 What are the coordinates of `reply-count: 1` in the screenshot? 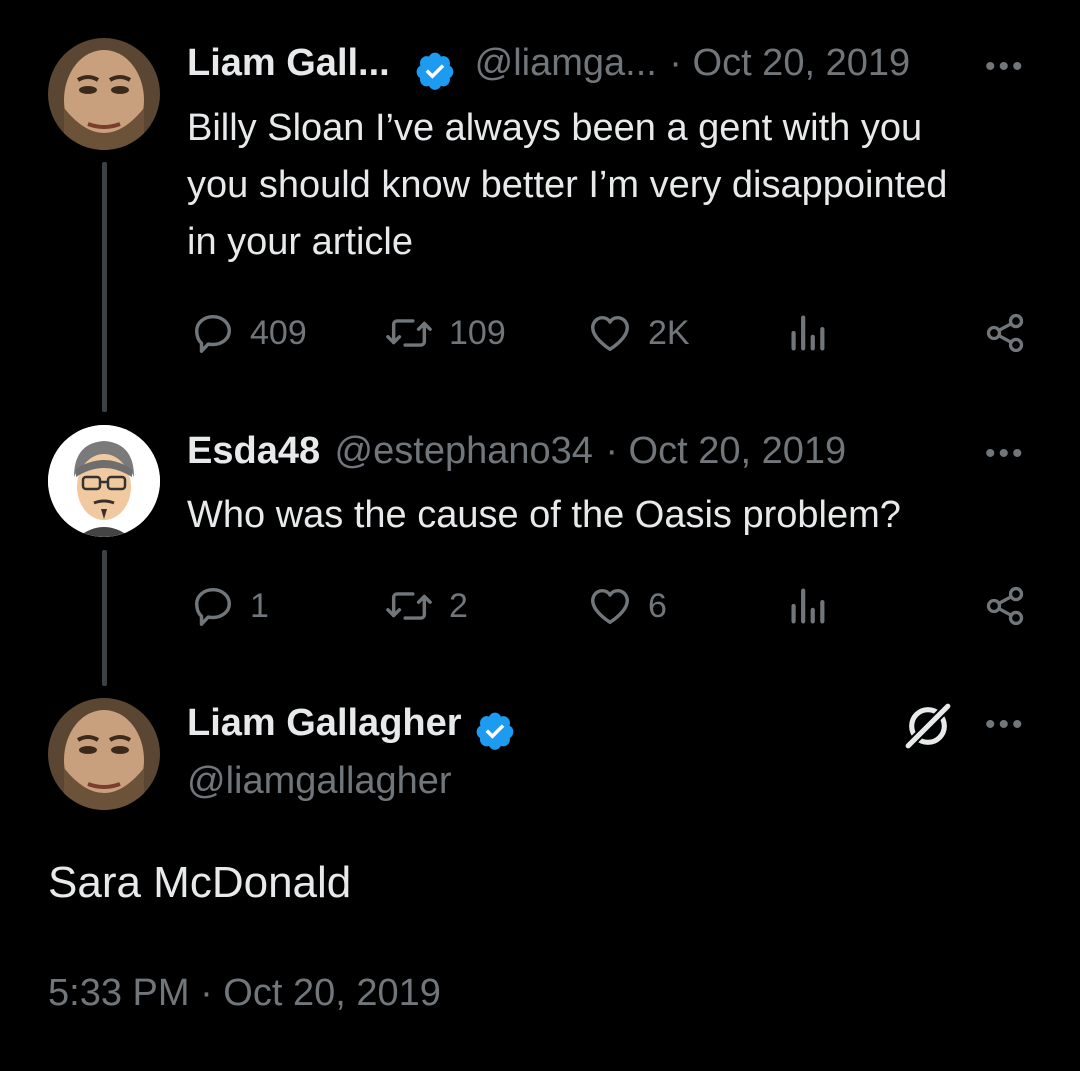 It's located at (259, 605).